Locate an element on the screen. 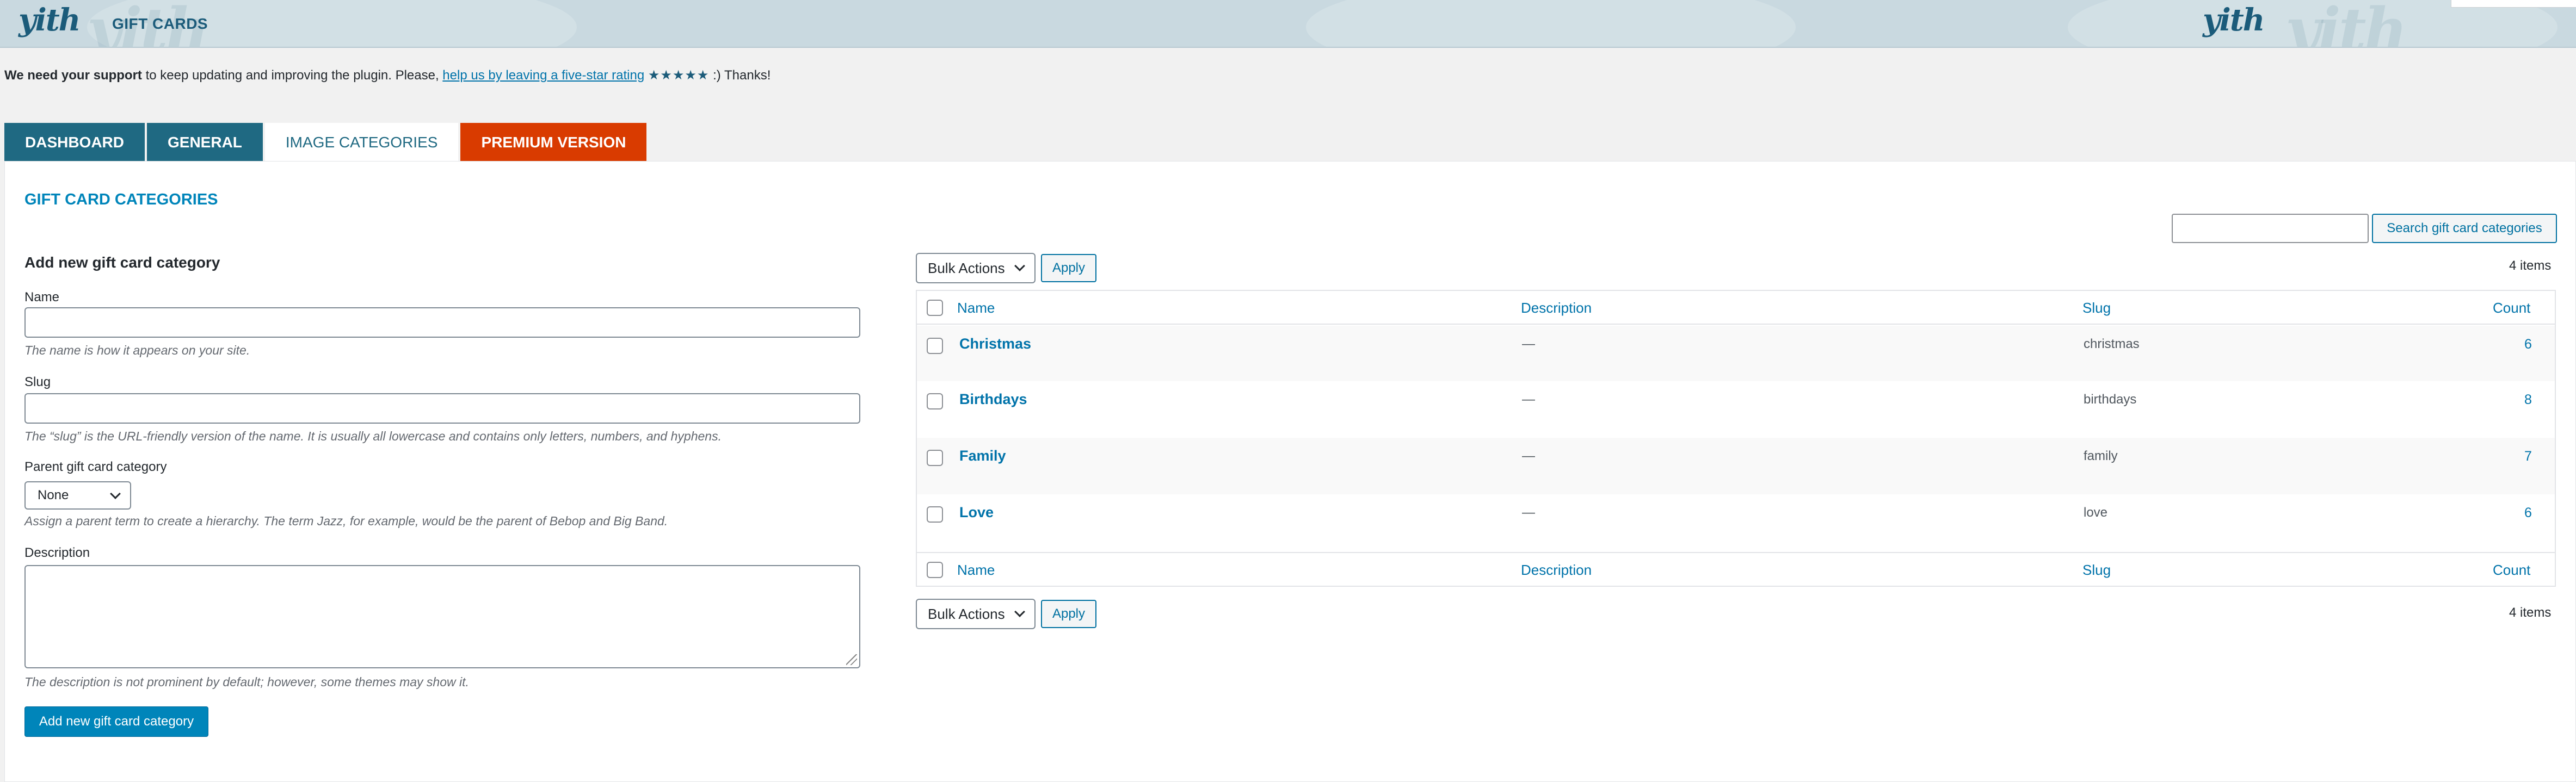 The height and width of the screenshot is (782, 2576). notice-strong: We need your support is located at coordinates (73, 75).